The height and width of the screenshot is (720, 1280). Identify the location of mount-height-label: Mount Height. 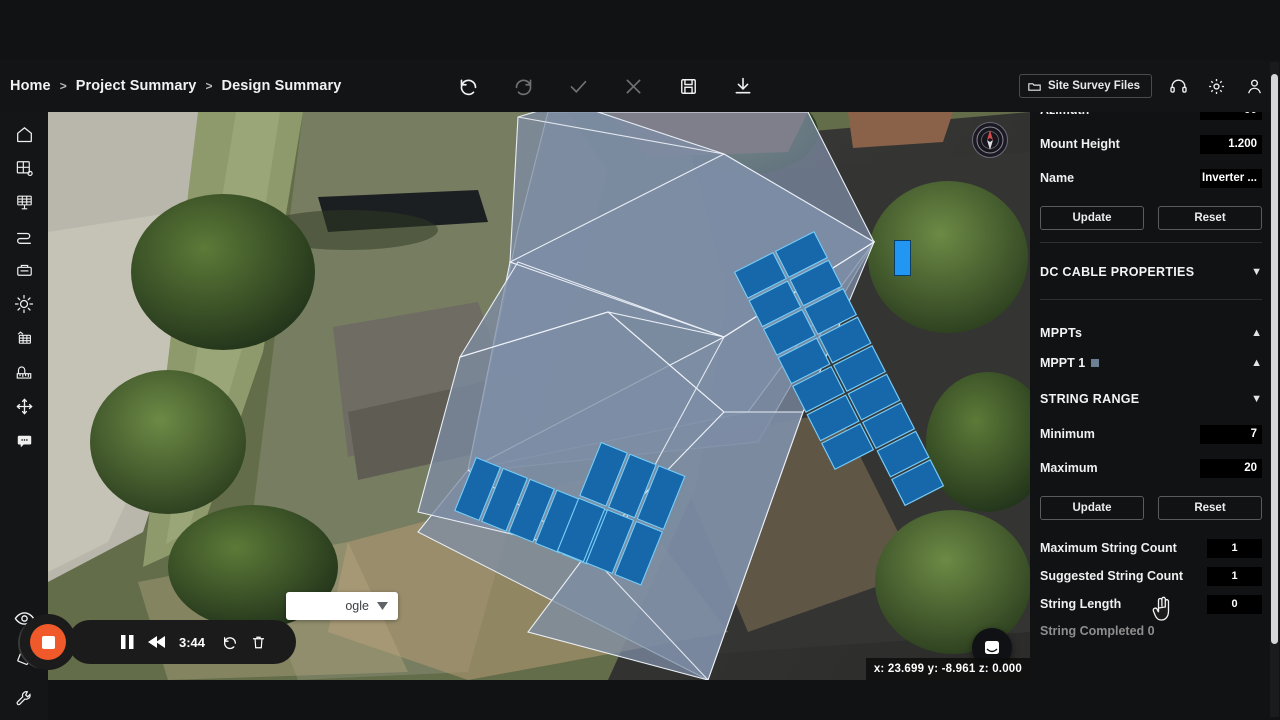
(1080, 144).